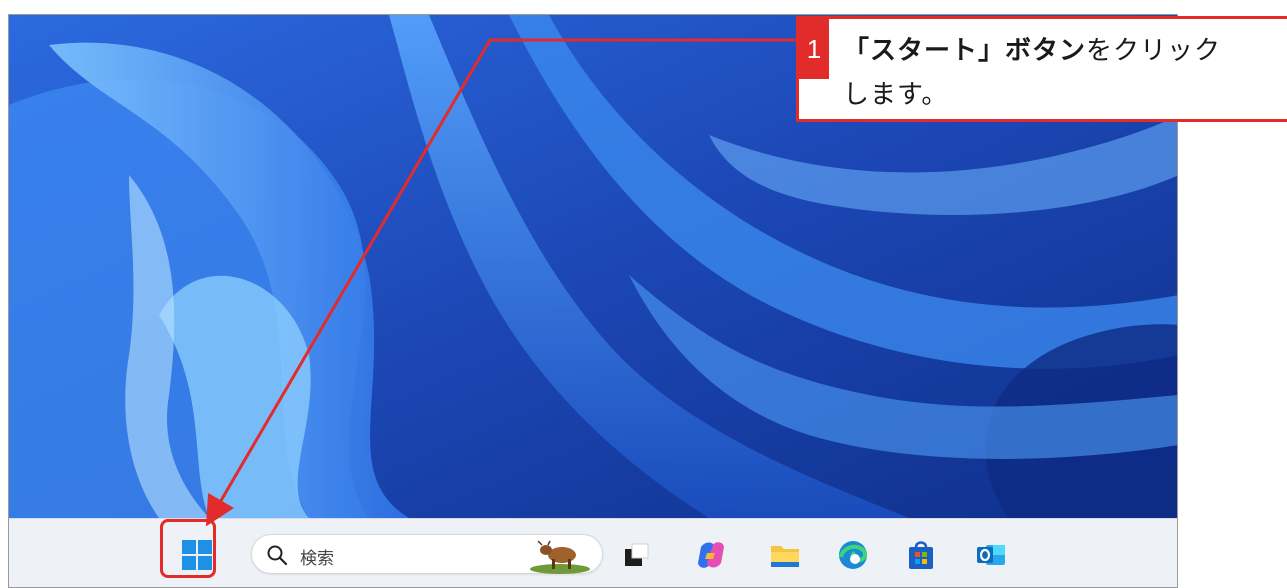 This screenshot has width=1287, height=588. Describe the element at coordinates (965, 51) in the screenshot. I see `instruction-bold: 「スタート」ボタン` at that location.